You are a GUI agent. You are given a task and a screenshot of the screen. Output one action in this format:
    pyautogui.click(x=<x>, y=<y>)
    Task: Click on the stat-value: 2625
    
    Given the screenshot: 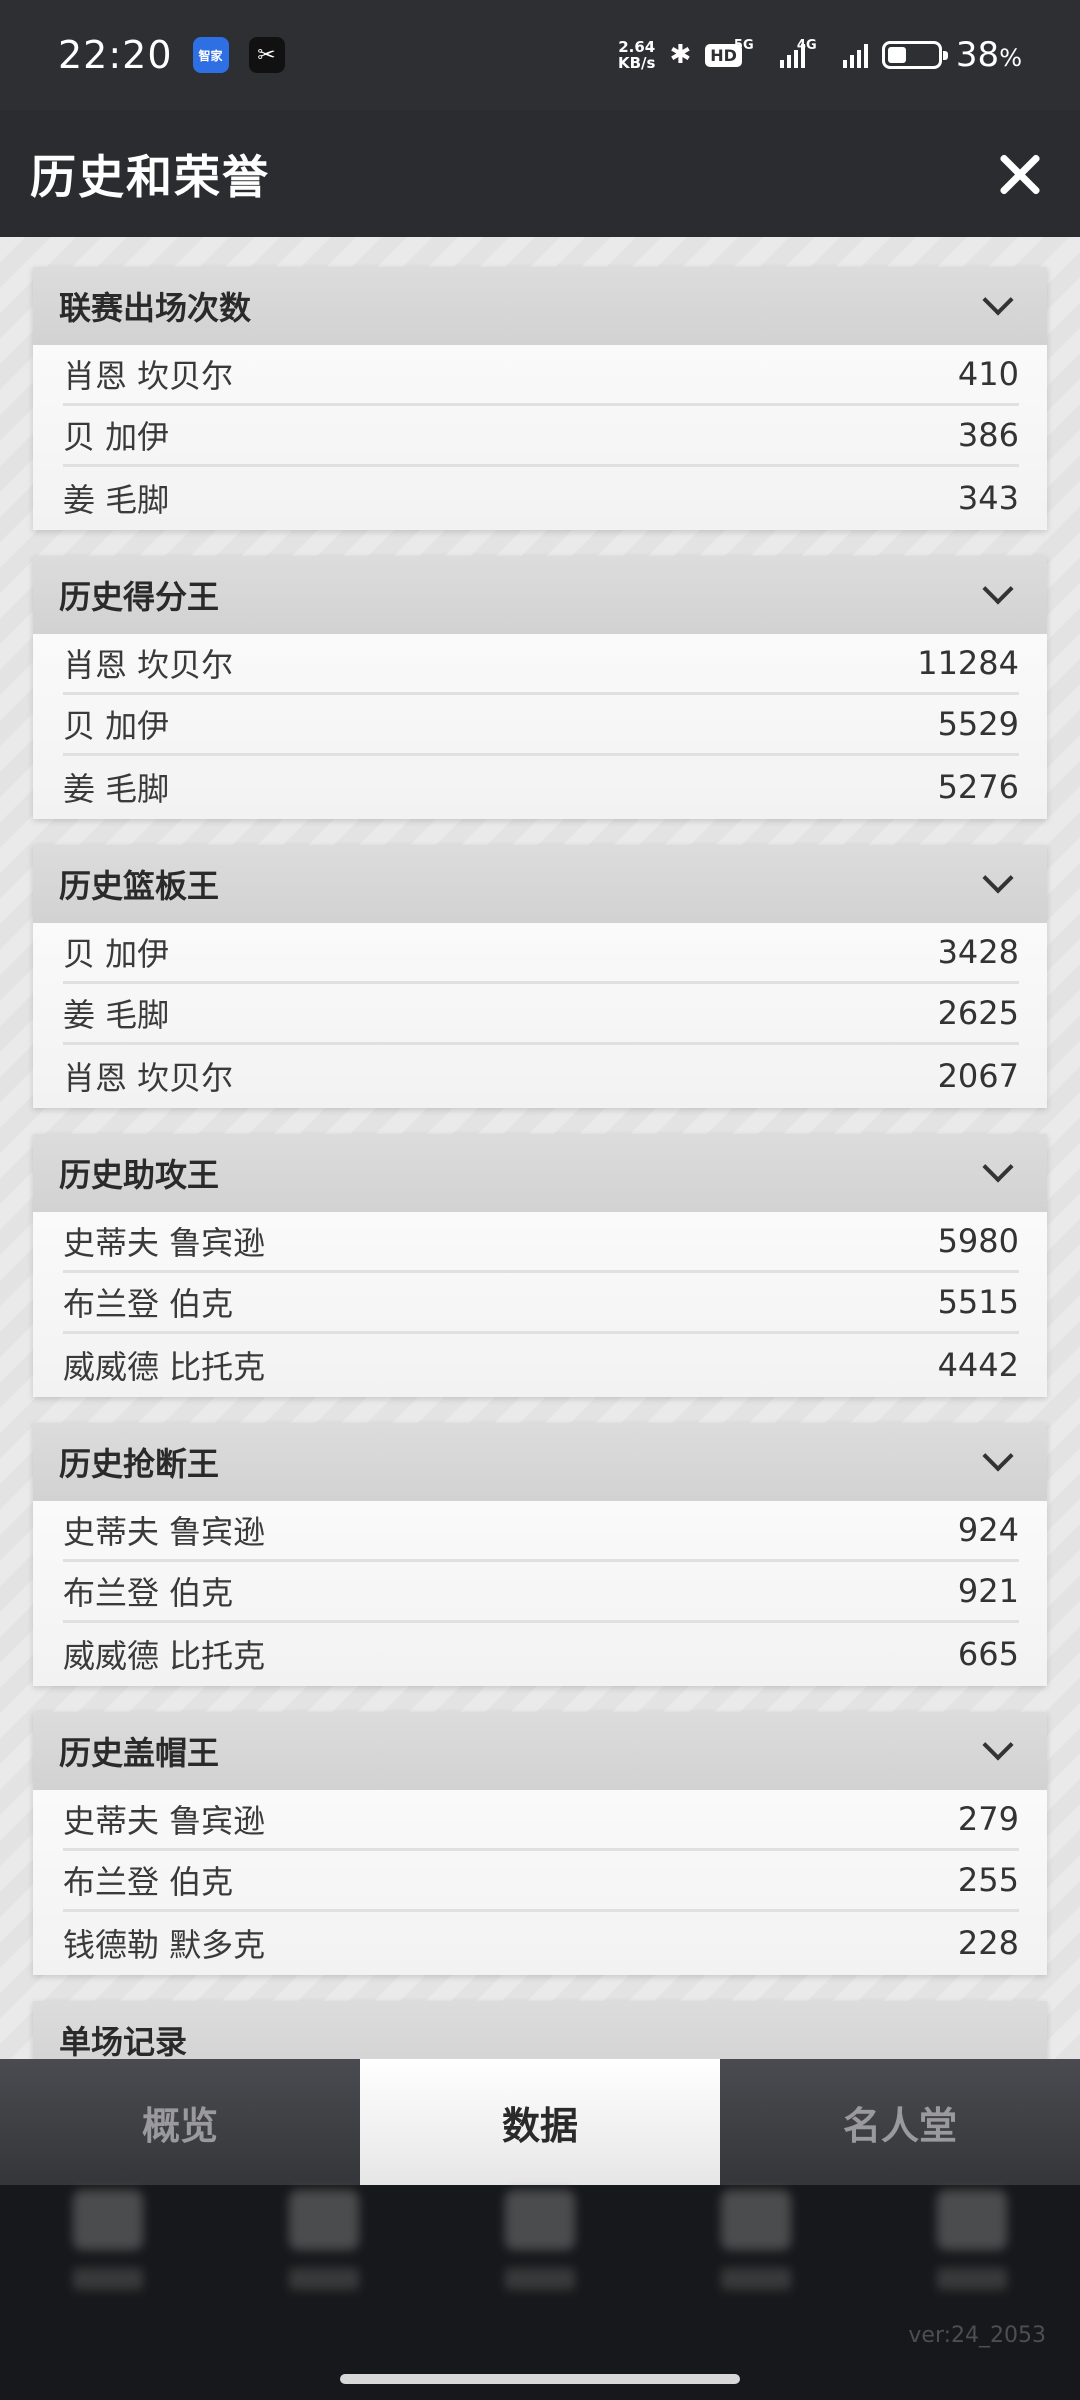 What is the action you would take?
    pyautogui.click(x=978, y=1013)
    